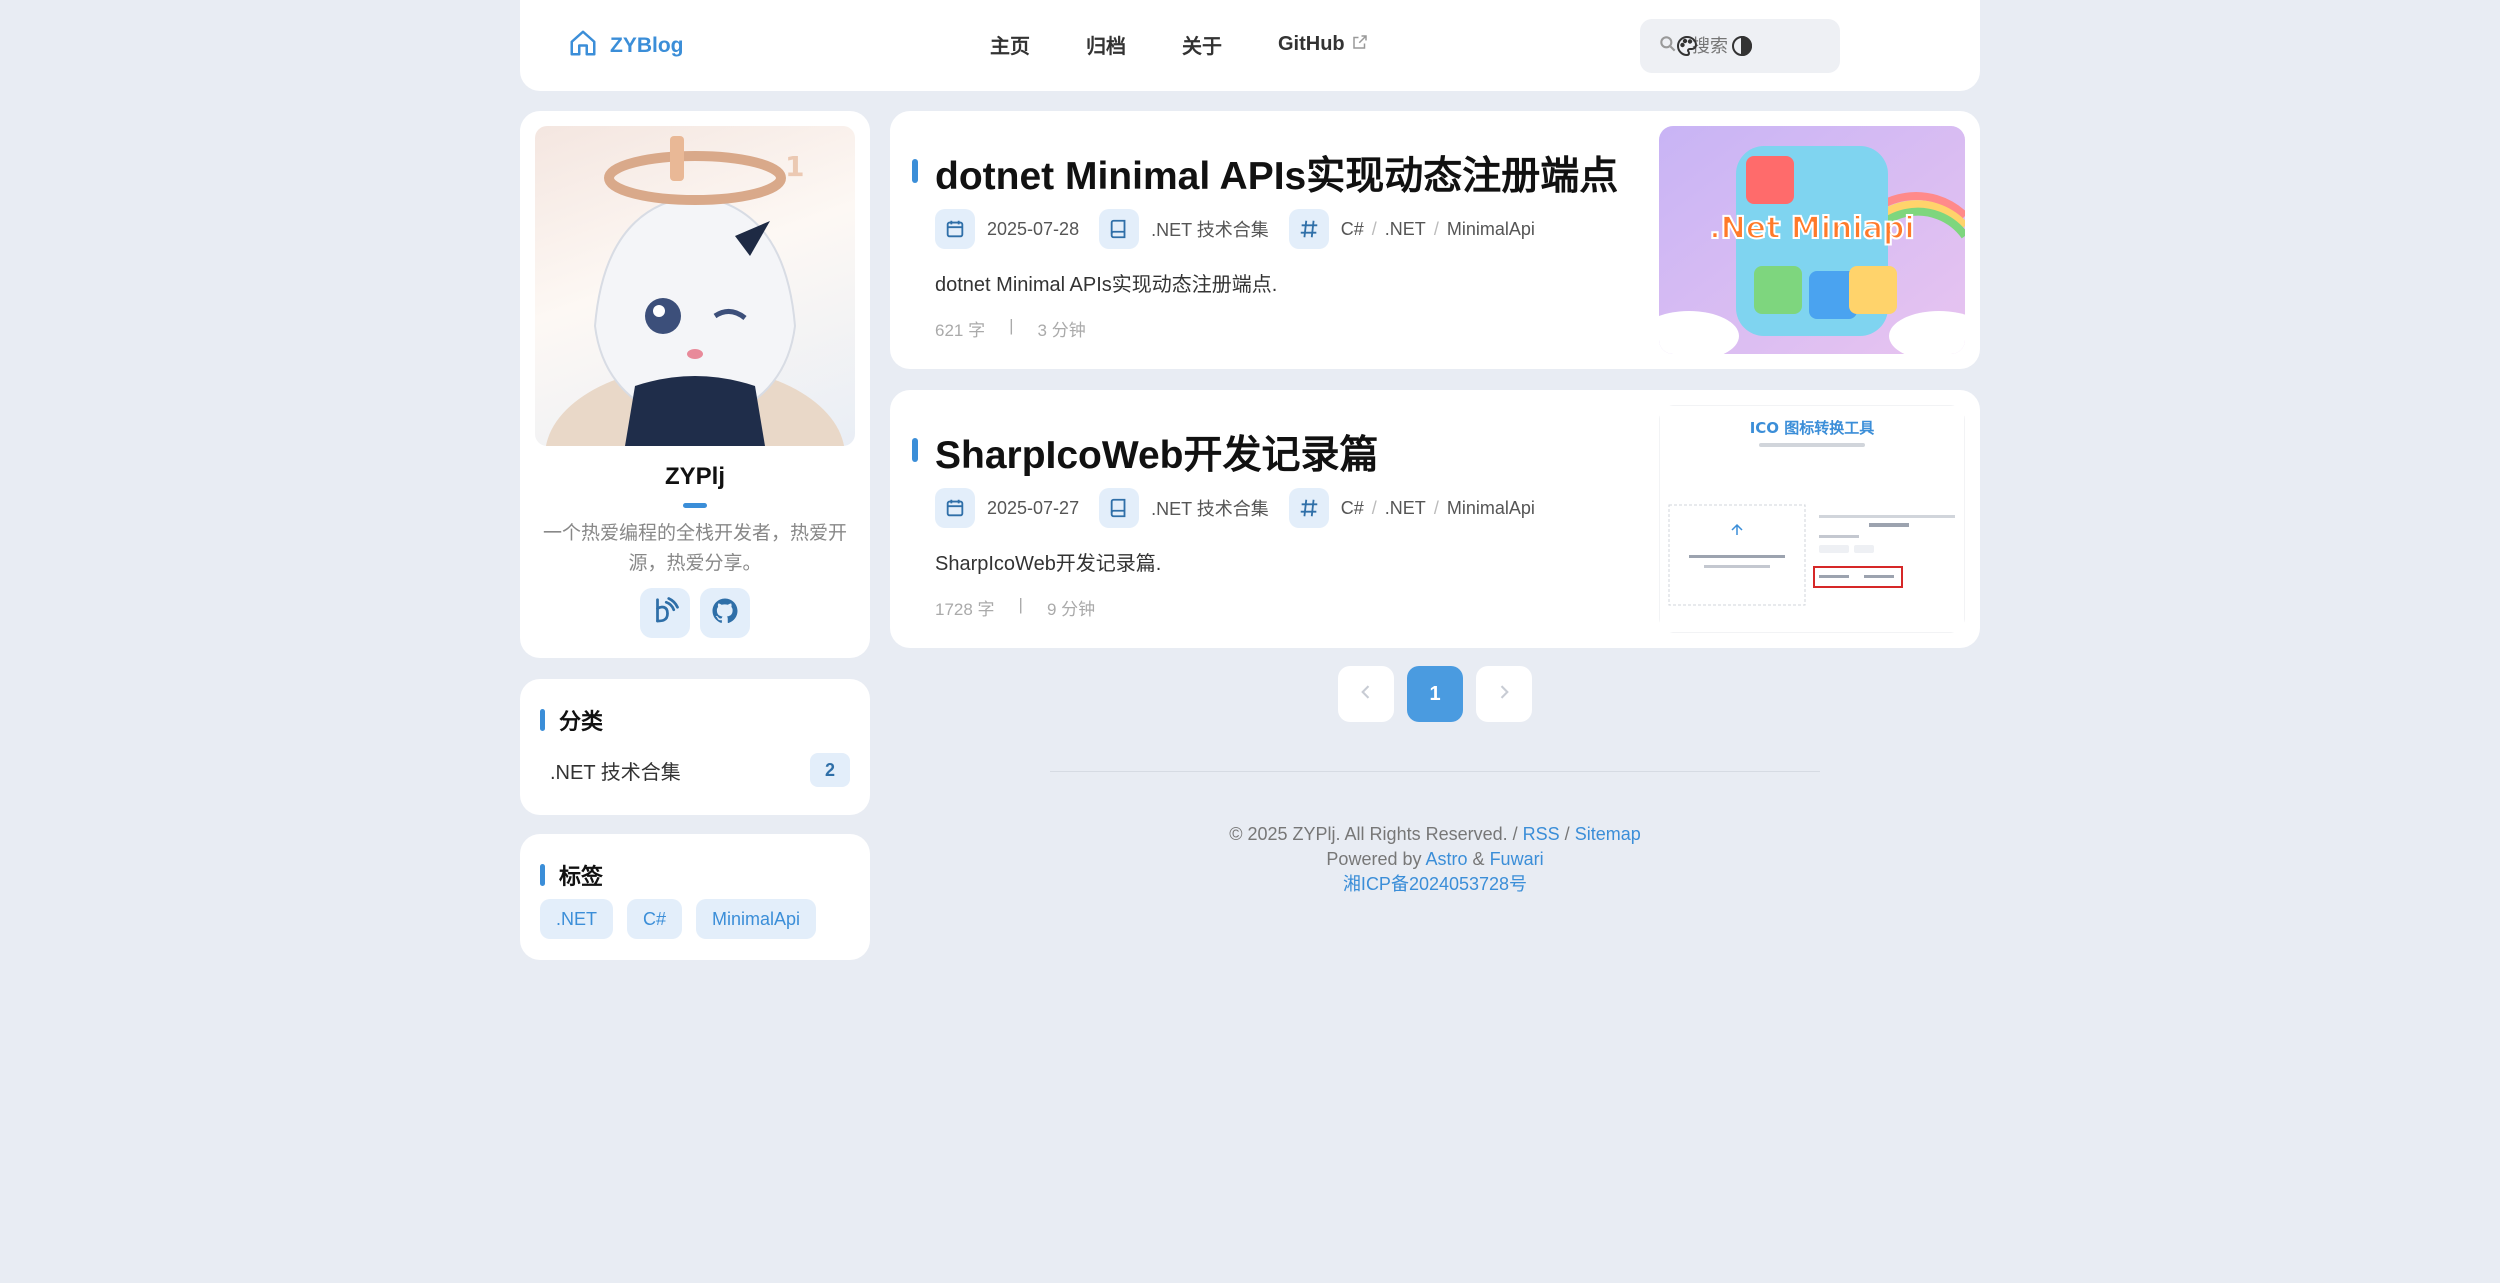 This screenshot has height=1283, width=2500. What do you see at coordinates (695, 505) in the screenshot?
I see `name-underline` at bounding box center [695, 505].